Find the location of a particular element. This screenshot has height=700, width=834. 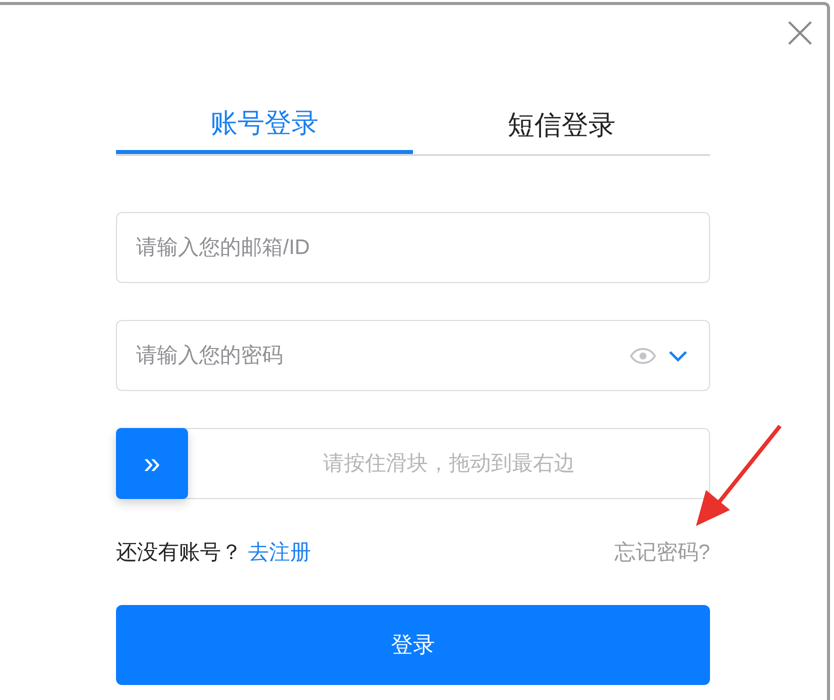

eye-icon is located at coordinates (643, 356).